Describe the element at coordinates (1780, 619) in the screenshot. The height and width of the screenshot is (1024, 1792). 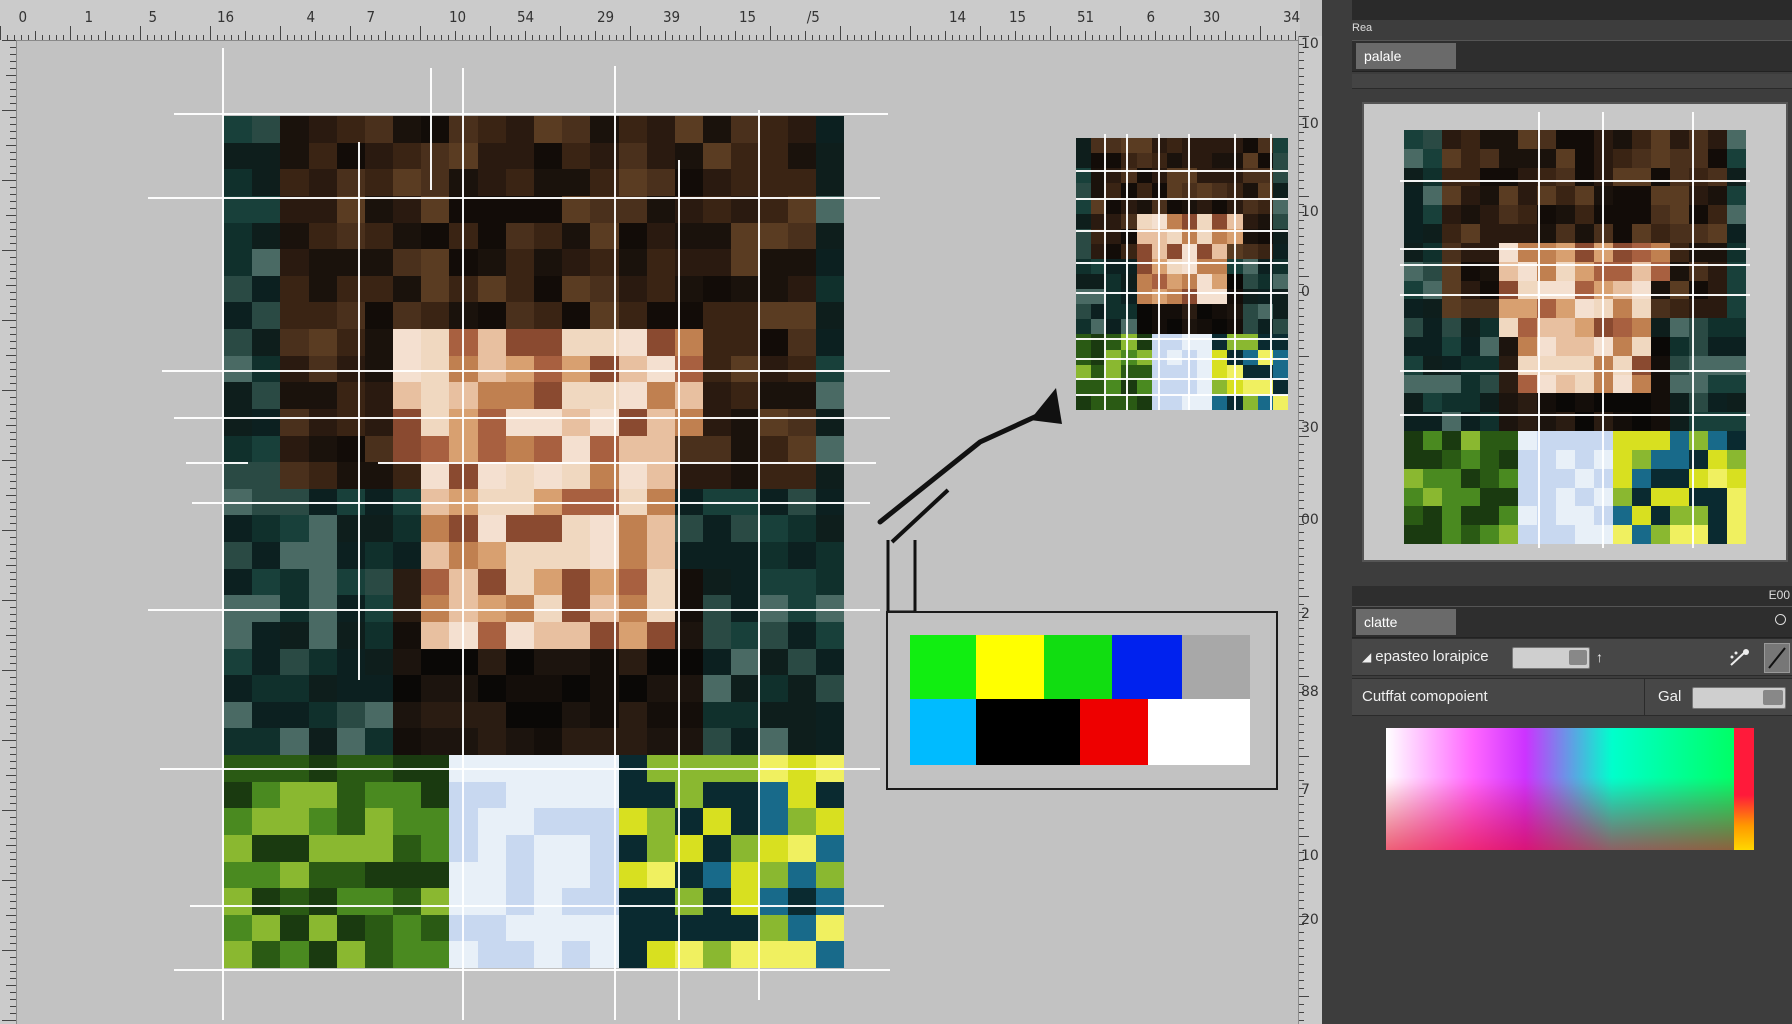
I see `collapse-icon` at that location.